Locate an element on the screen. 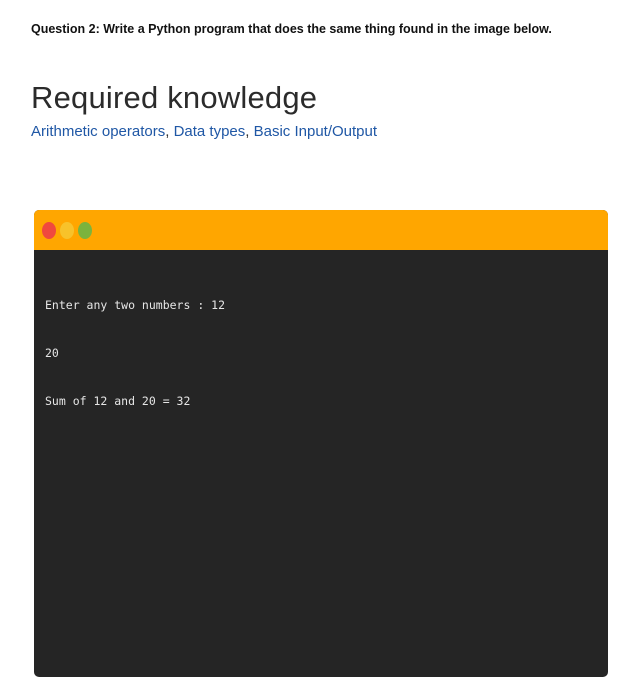 Image resolution: width=631 pixels, height=698 pixels. maximize-dot-icon is located at coordinates (85, 230).